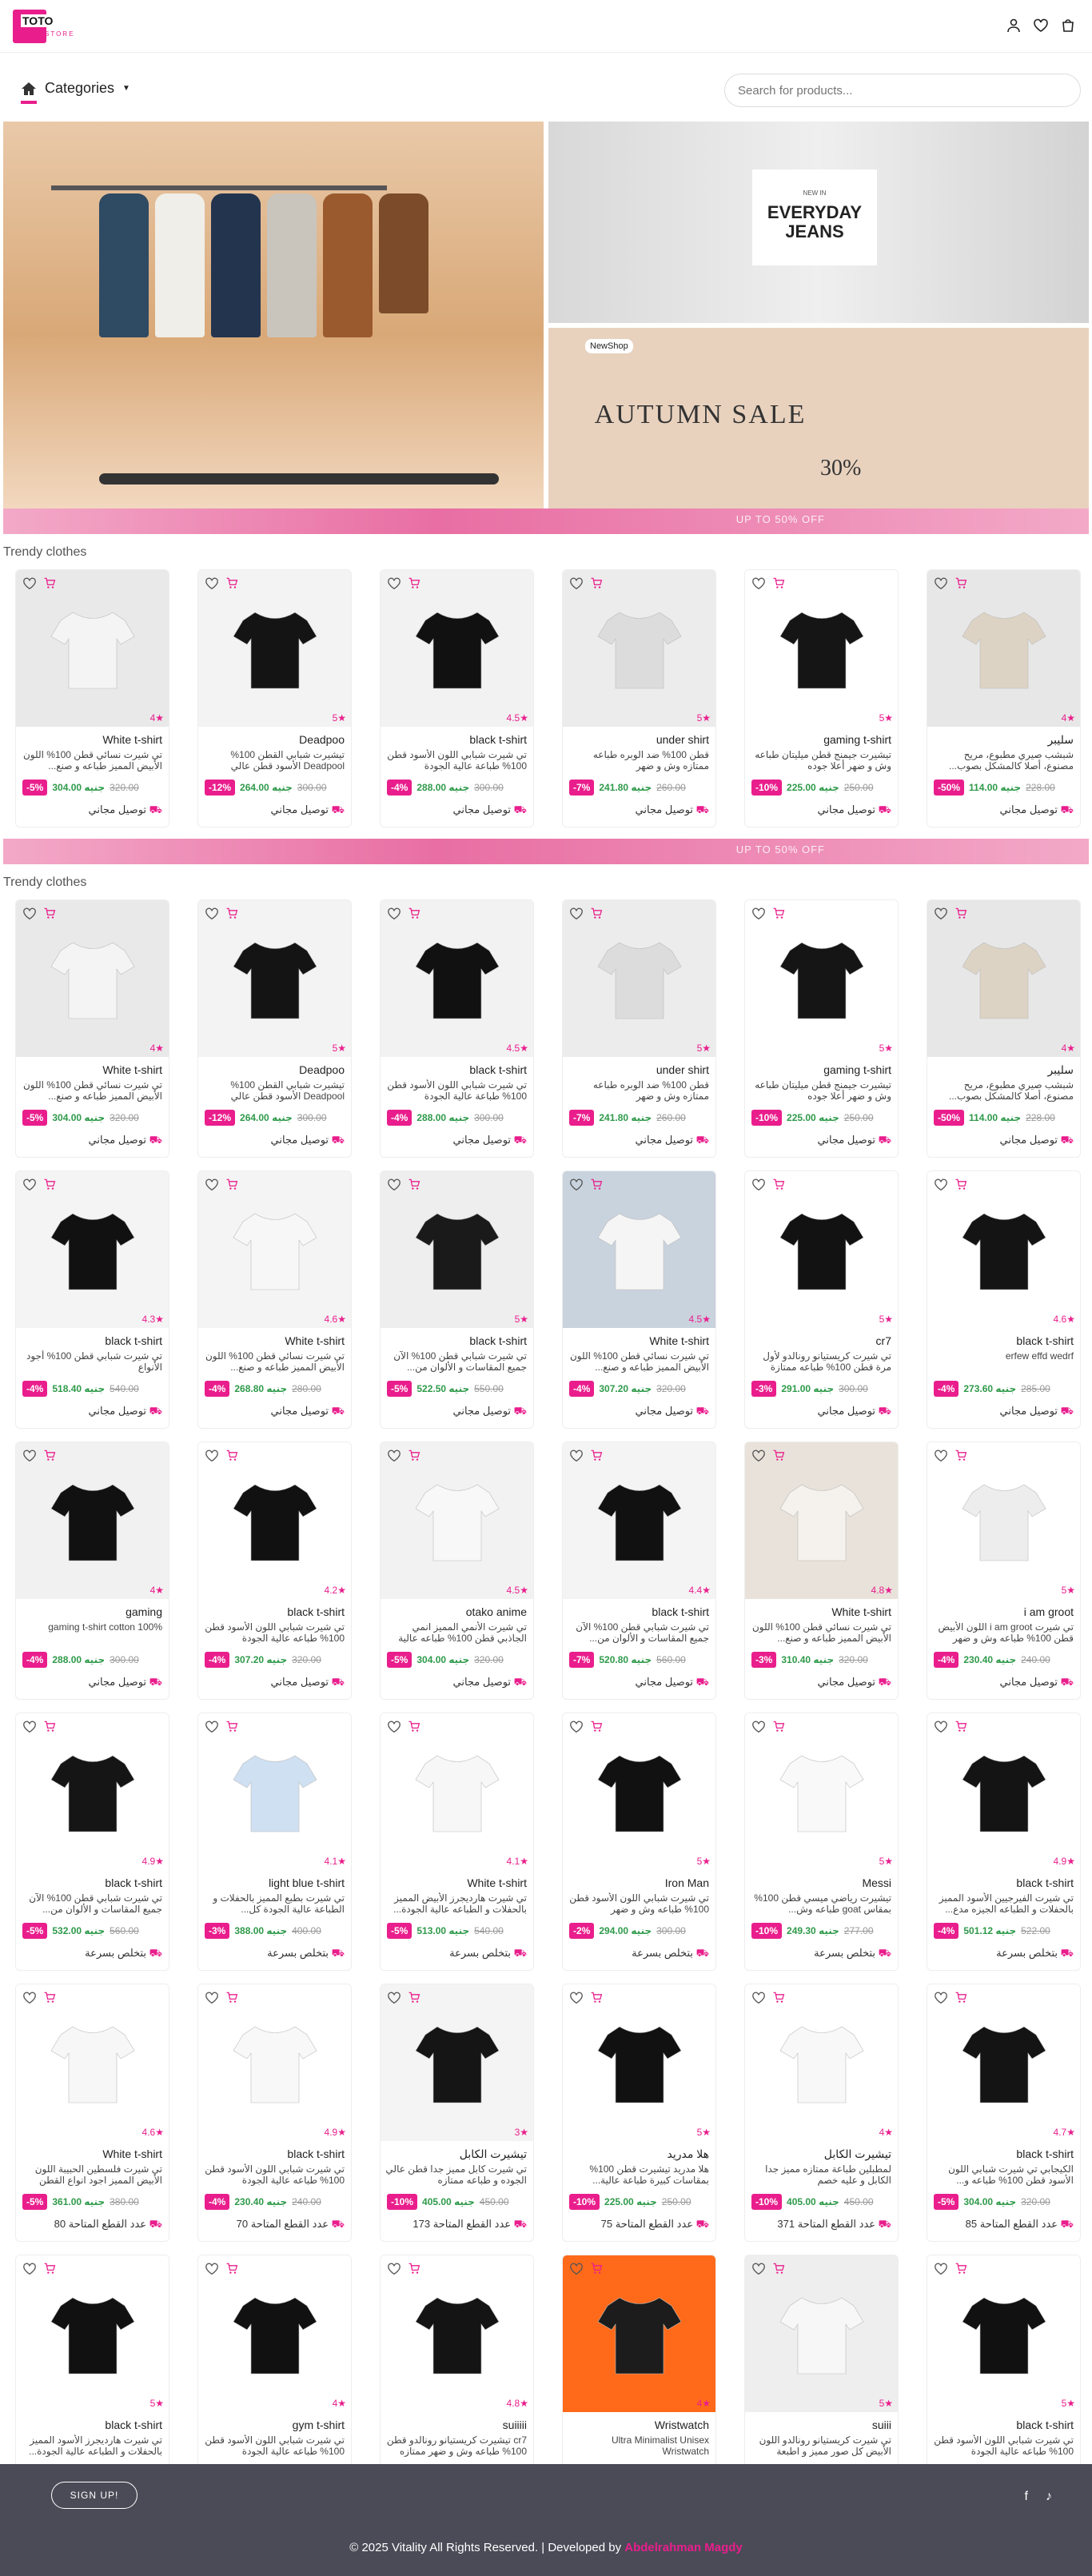  Describe the element at coordinates (497, 1882) in the screenshot. I see `product-name: White t-shirt` at that location.